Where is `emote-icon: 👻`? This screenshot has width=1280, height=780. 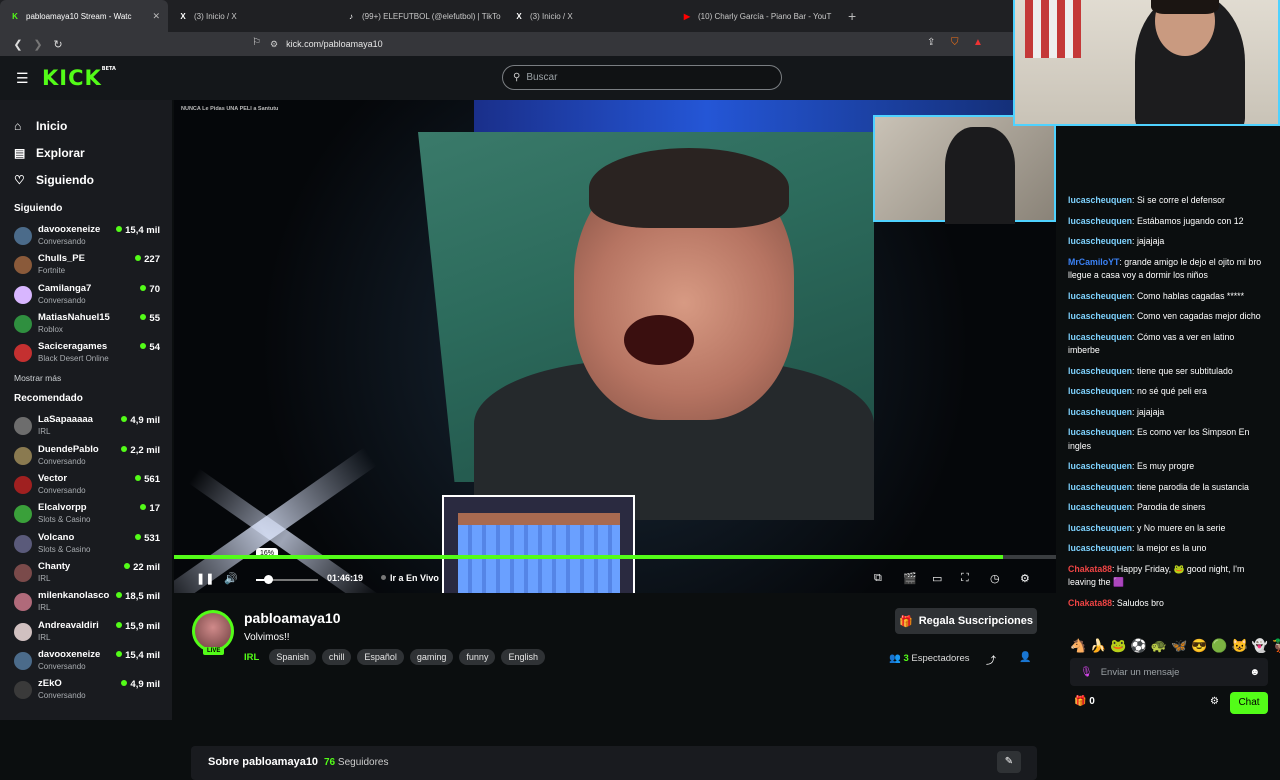 emote-icon: 👻 is located at coordinates (1260, 646).